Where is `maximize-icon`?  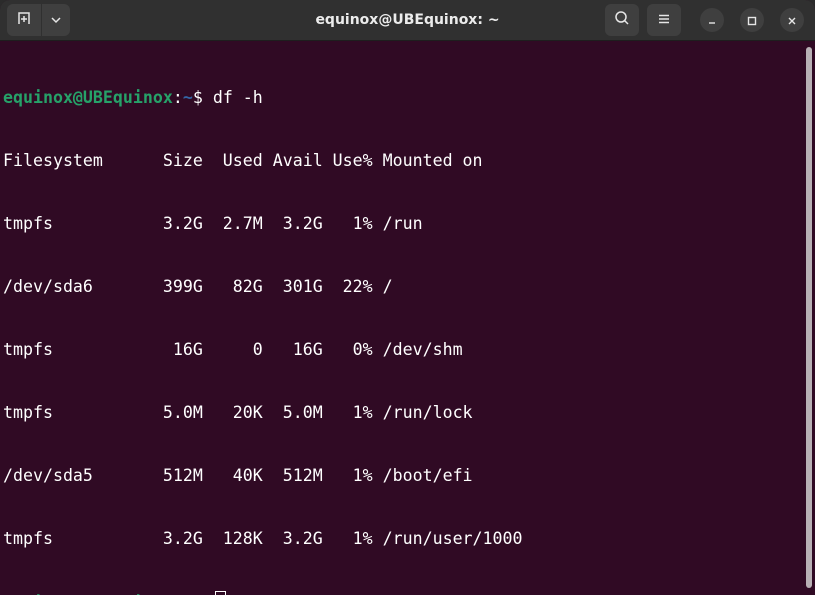
maximize-icon is located at coordinates (752, 20).